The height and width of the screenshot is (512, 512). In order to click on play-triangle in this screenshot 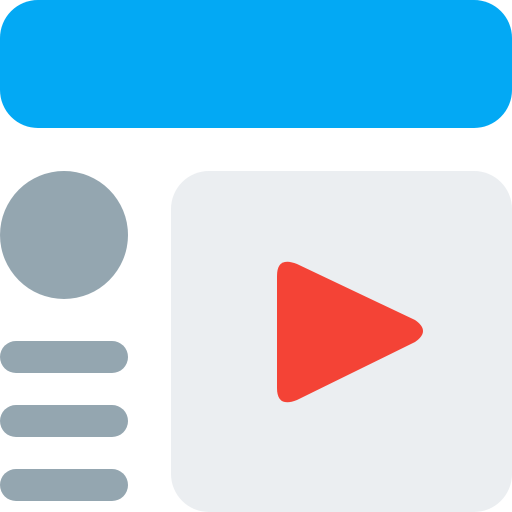, I will do `click(350, 332)`.